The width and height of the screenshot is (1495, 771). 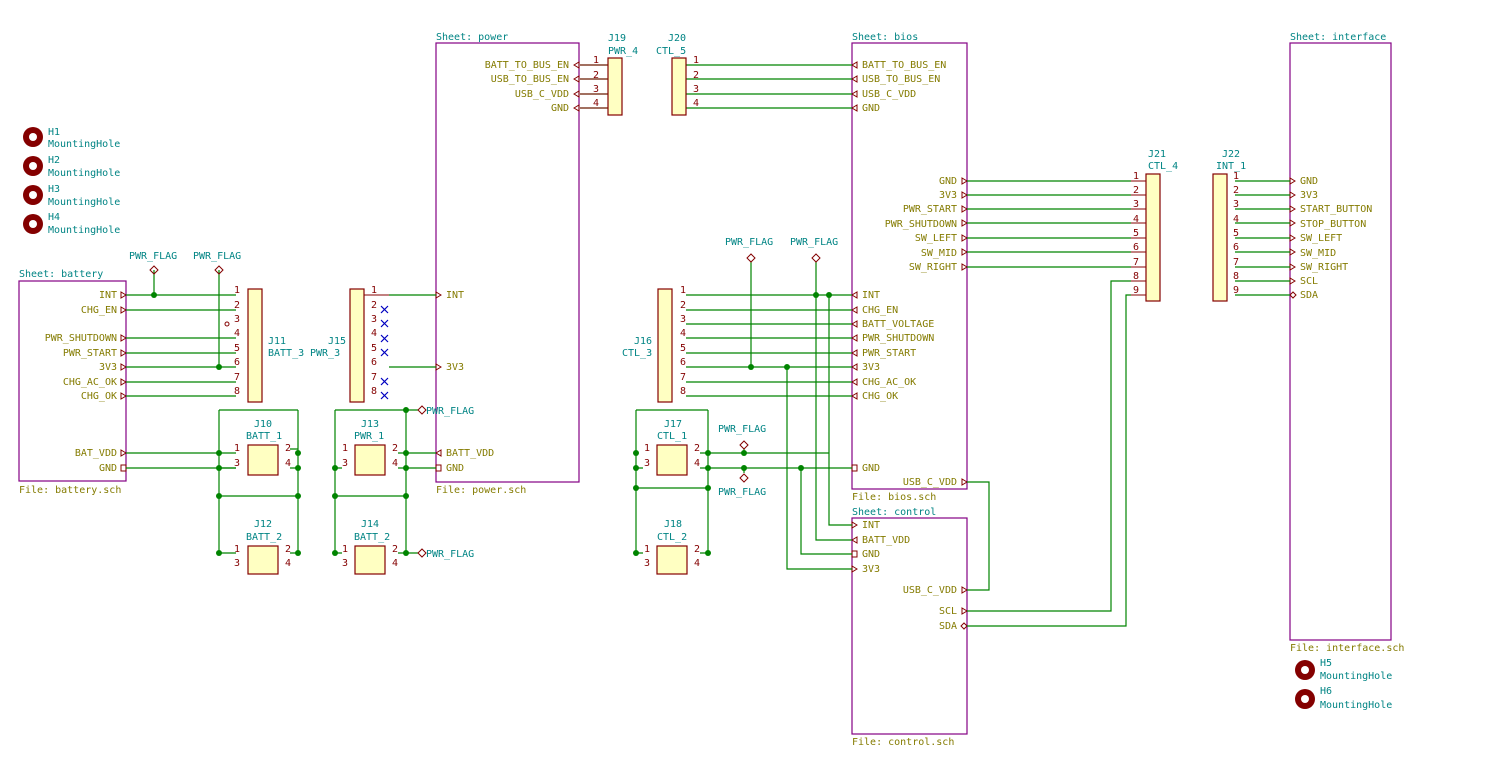 What do you see at coordinates (637, 353) in the screenshot?
I see `connector-value: CTL_3` at bounding box center [637, 353].